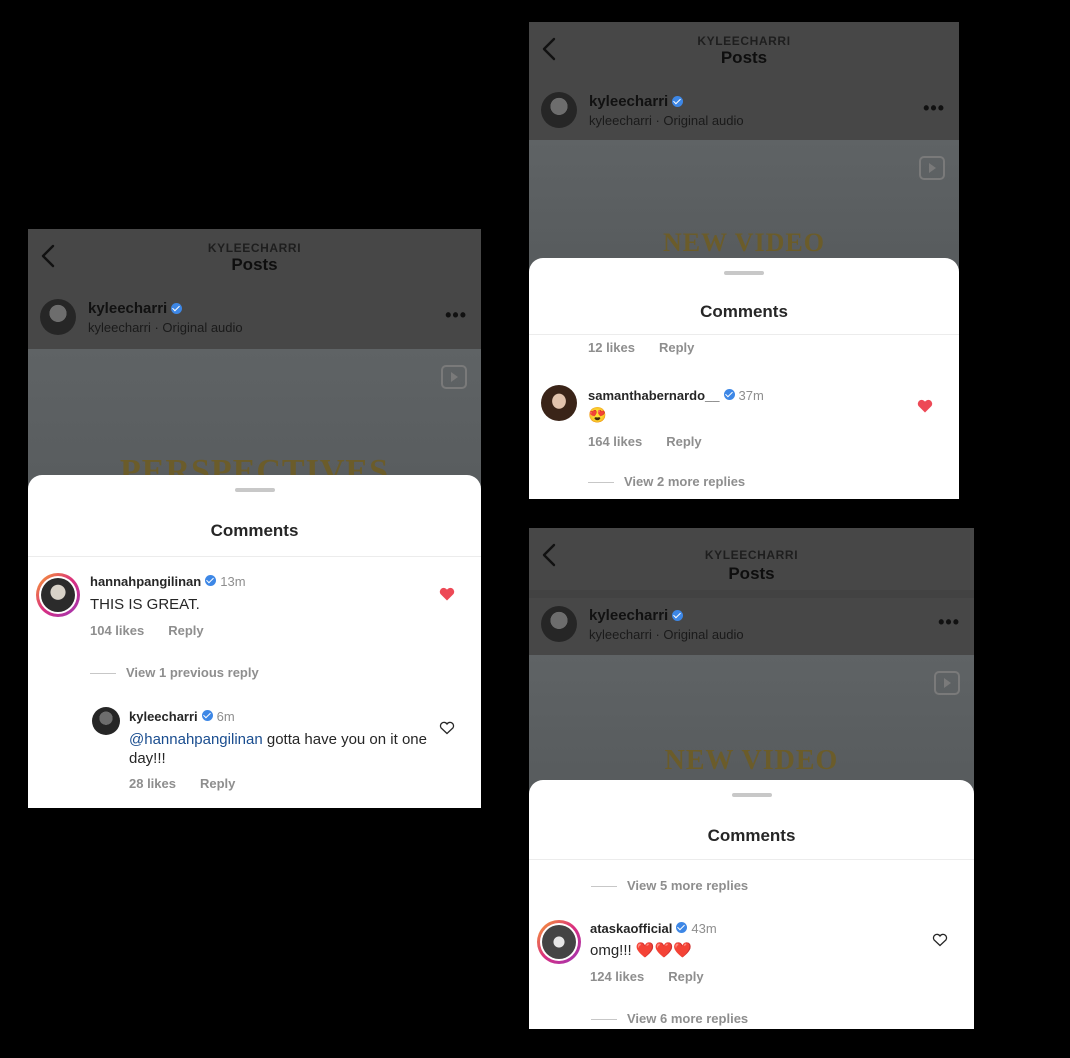 The height and width of the screenshot is (1058, 1070). I want to click on like-count: 164 likes, so click(615, 441).